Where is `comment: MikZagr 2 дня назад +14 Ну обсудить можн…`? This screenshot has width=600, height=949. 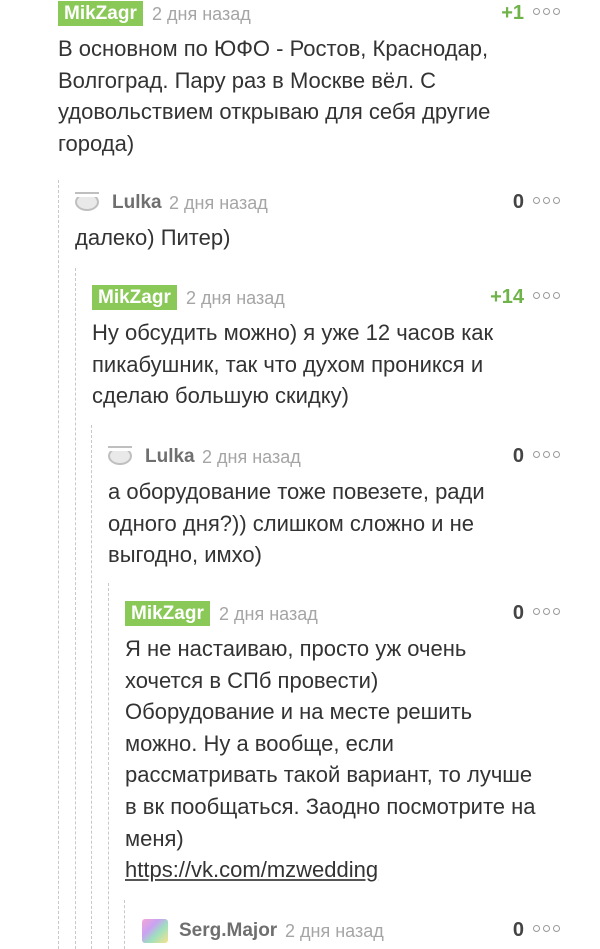
comment: MikZagr 2 дня назад +14 Ну обсудить можн… is located at coordinates (326, 348).